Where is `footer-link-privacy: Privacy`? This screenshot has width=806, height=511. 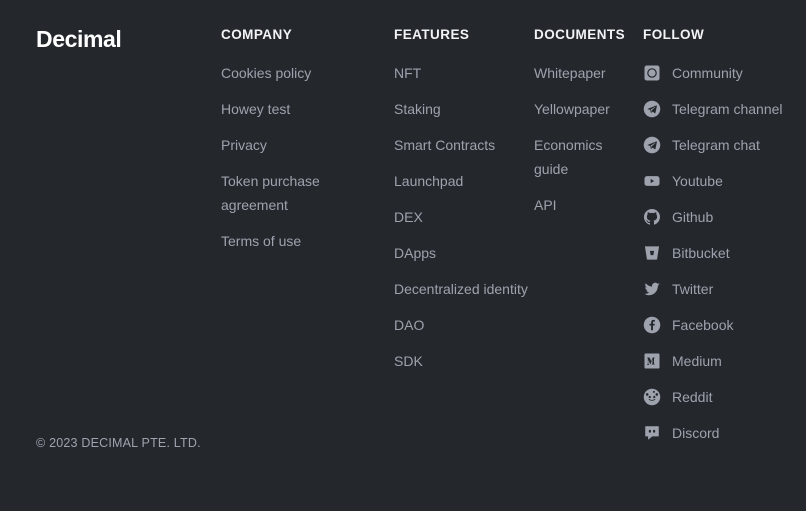
footer-link-privacy: Privacy is located at coordinates (303, 145).